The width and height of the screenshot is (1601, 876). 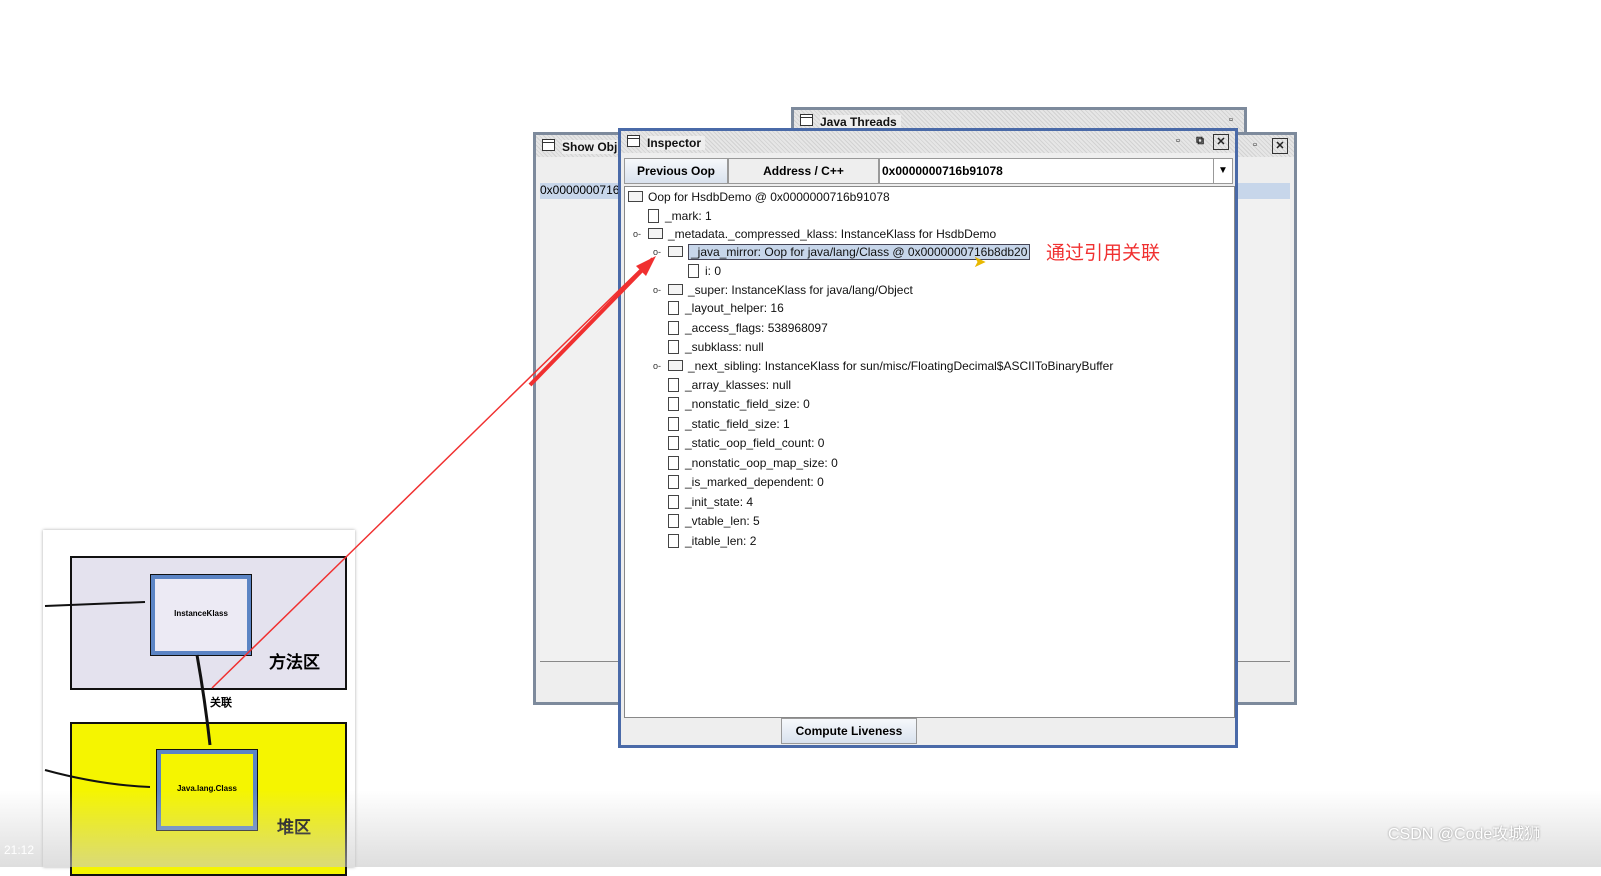 I want to click on red-thin-arrow-line, so click(x=432, y=473).